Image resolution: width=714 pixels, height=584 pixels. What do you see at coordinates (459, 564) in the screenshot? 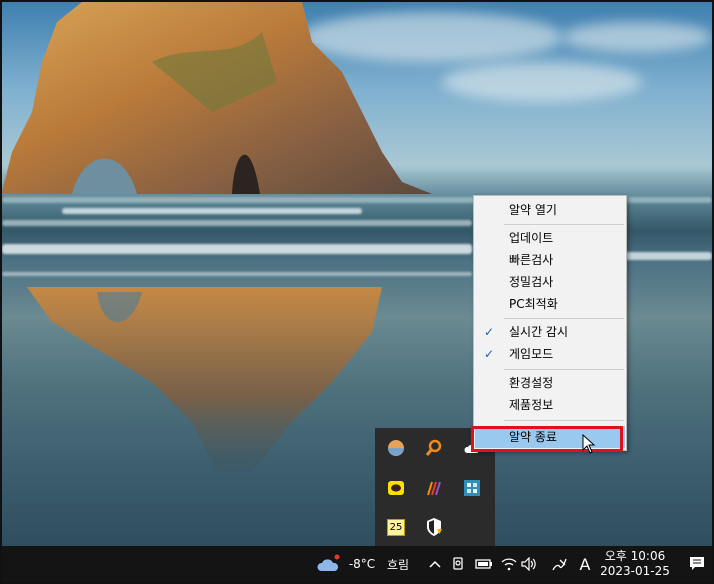
I see `meet-now-icon` at bounding box center [459, 564].